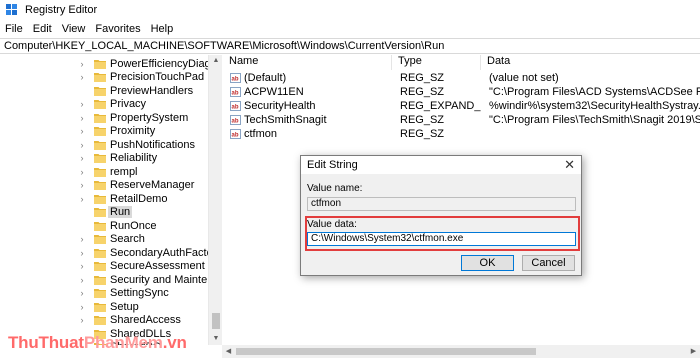 Image resolution: width=700 pixels, height=358 pixels. What do you see at coordinates (441, 239) in the screenshot?
I see `value-data-field: C:\Windows\System32\ctfmon.exe` at bounding box center [441, 239].